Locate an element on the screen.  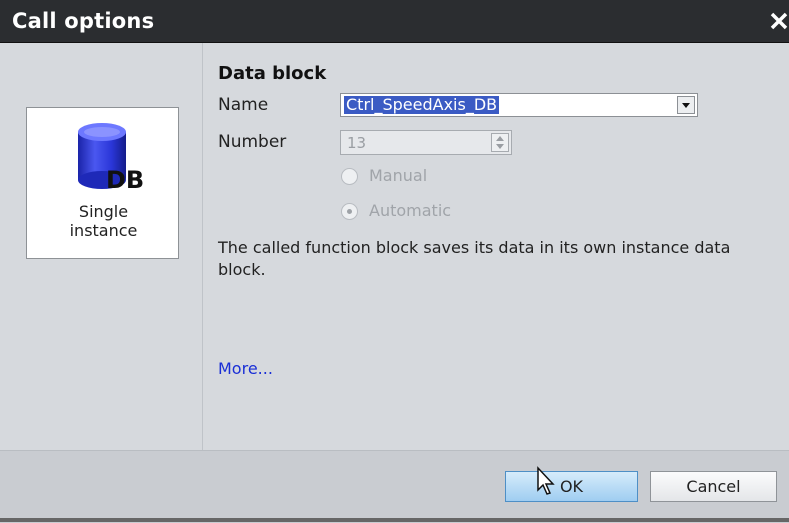
automatic-radio-label: Automatic is located at coordinates (410, 210).